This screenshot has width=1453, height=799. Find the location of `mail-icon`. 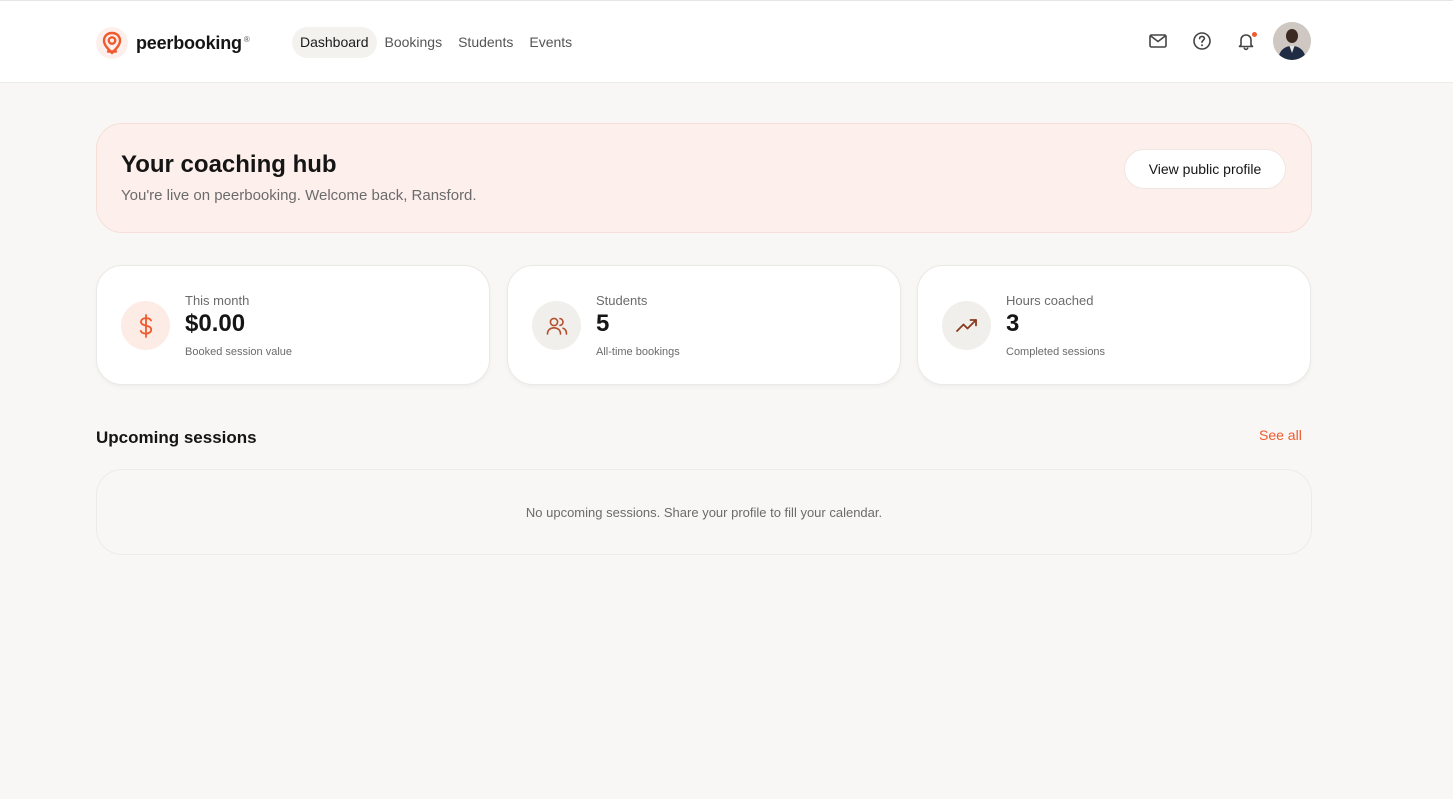

mail-icon is located at coordinates (1158, 41).